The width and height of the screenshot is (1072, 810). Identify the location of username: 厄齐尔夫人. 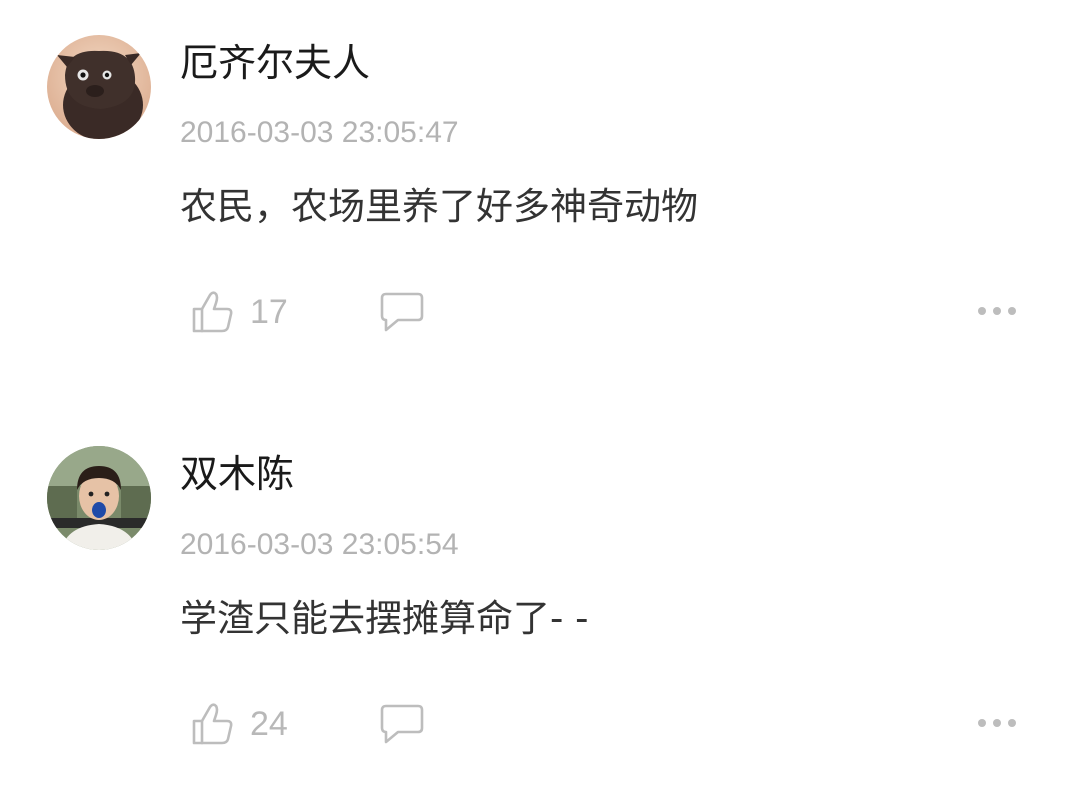
(275, 63).